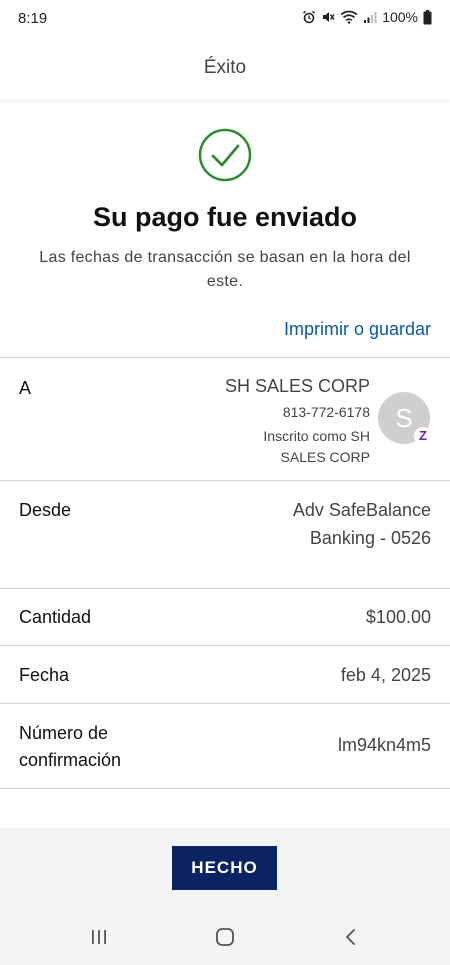 The height and width of the screenshot is (965, 450). What do you see at coordinates (297, 386) in the screenshot?
I see `recipient-name: SH SALES CORP` at bounding box center [297, 386].